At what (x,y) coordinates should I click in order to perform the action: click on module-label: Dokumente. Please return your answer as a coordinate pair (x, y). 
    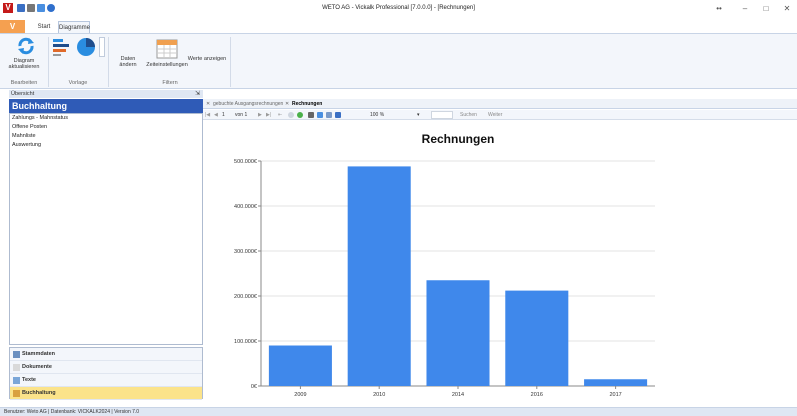
    Looking at the image, I should click on (37, 367).